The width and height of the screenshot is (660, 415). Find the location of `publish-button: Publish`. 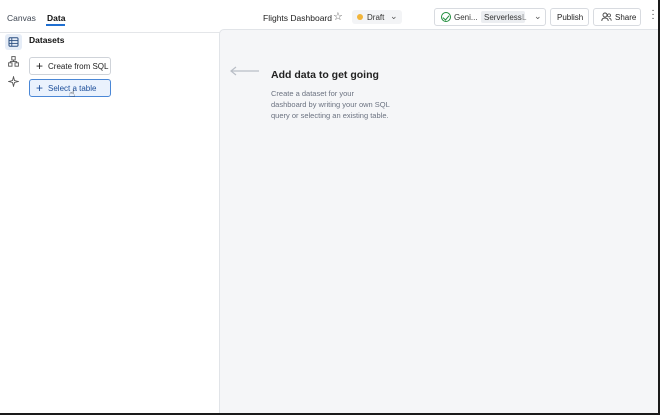

publish-button: Publish is located at coordinates (569, 17).